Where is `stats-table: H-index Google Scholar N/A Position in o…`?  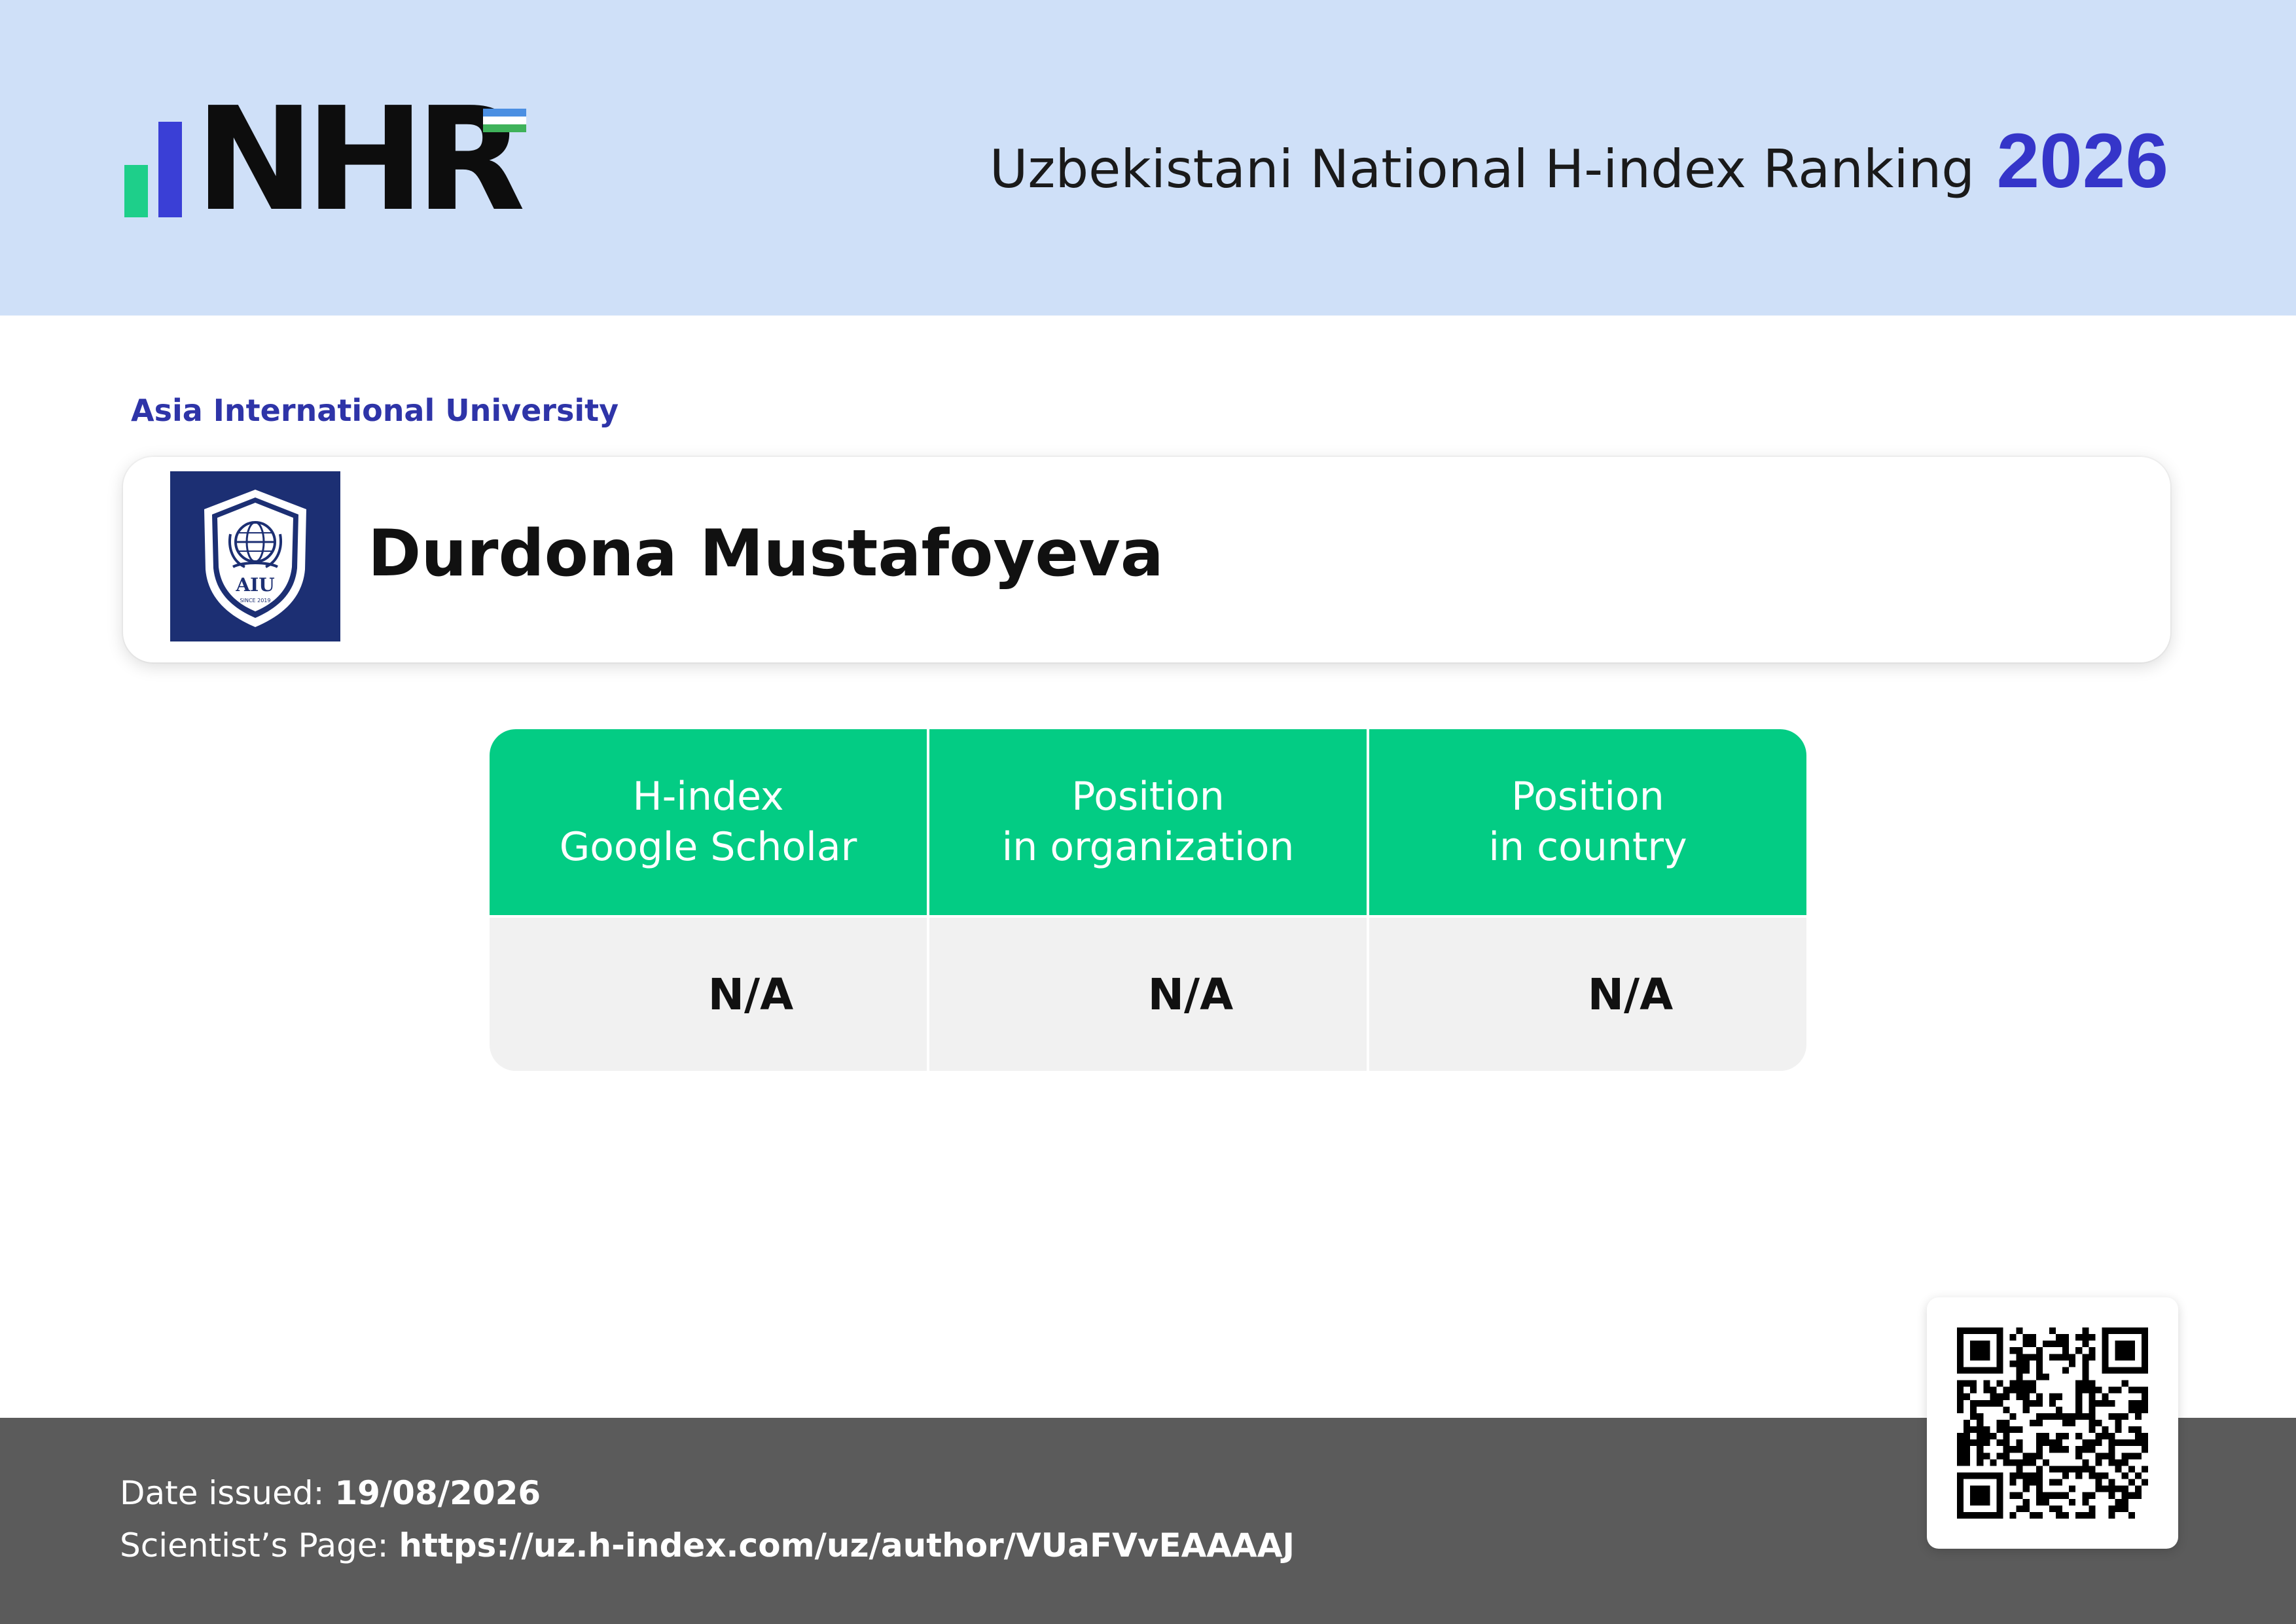 stats-table: H-index Google Scholar N/A Position in o… is located at coordinates (1148, 900).